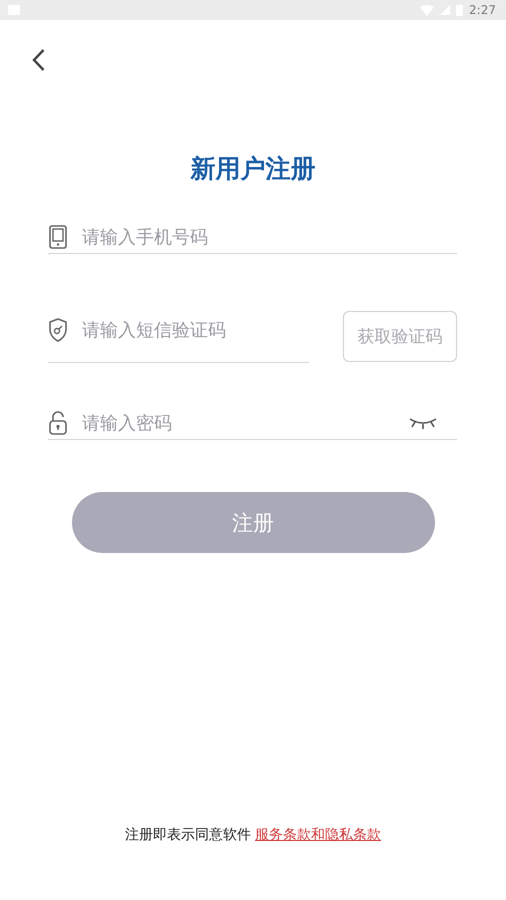 The width and height of the screenshot is (506, 900). Describe the element at coordinates (58, 423) in the screenshot. I see `lock-icon` at that location.